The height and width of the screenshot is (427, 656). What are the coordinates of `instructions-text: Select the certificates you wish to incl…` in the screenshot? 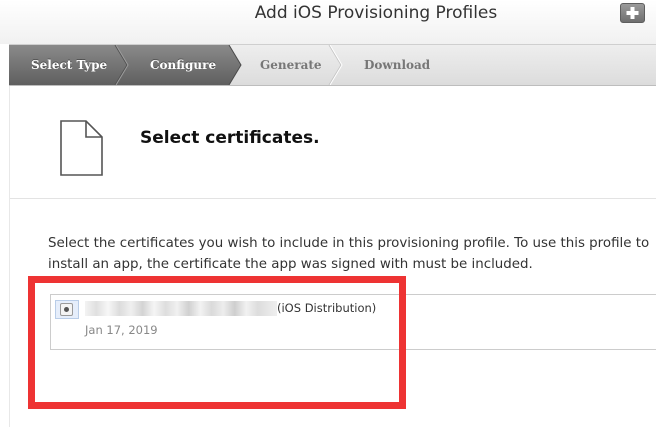 It's located at (349, 254).